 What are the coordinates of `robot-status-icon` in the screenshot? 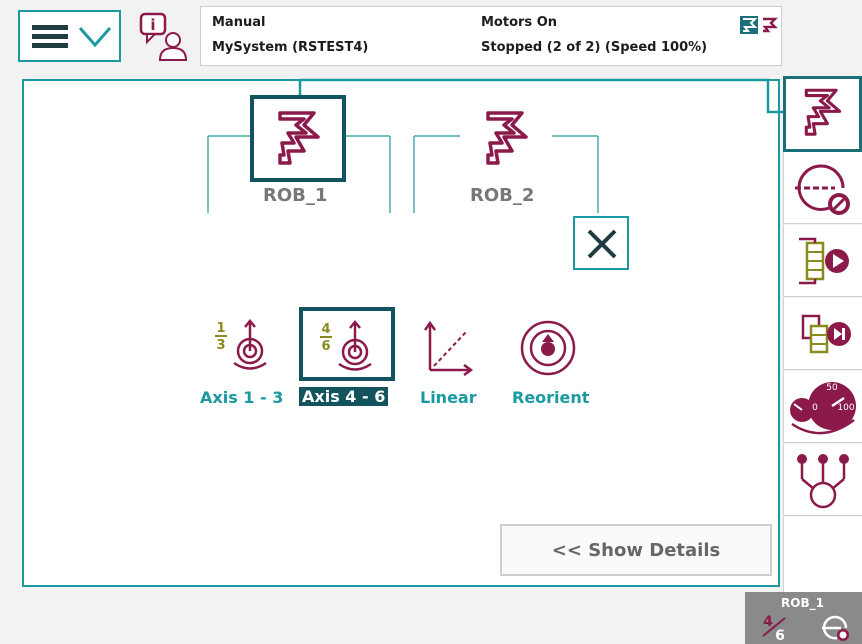 It's located at (759, 25).